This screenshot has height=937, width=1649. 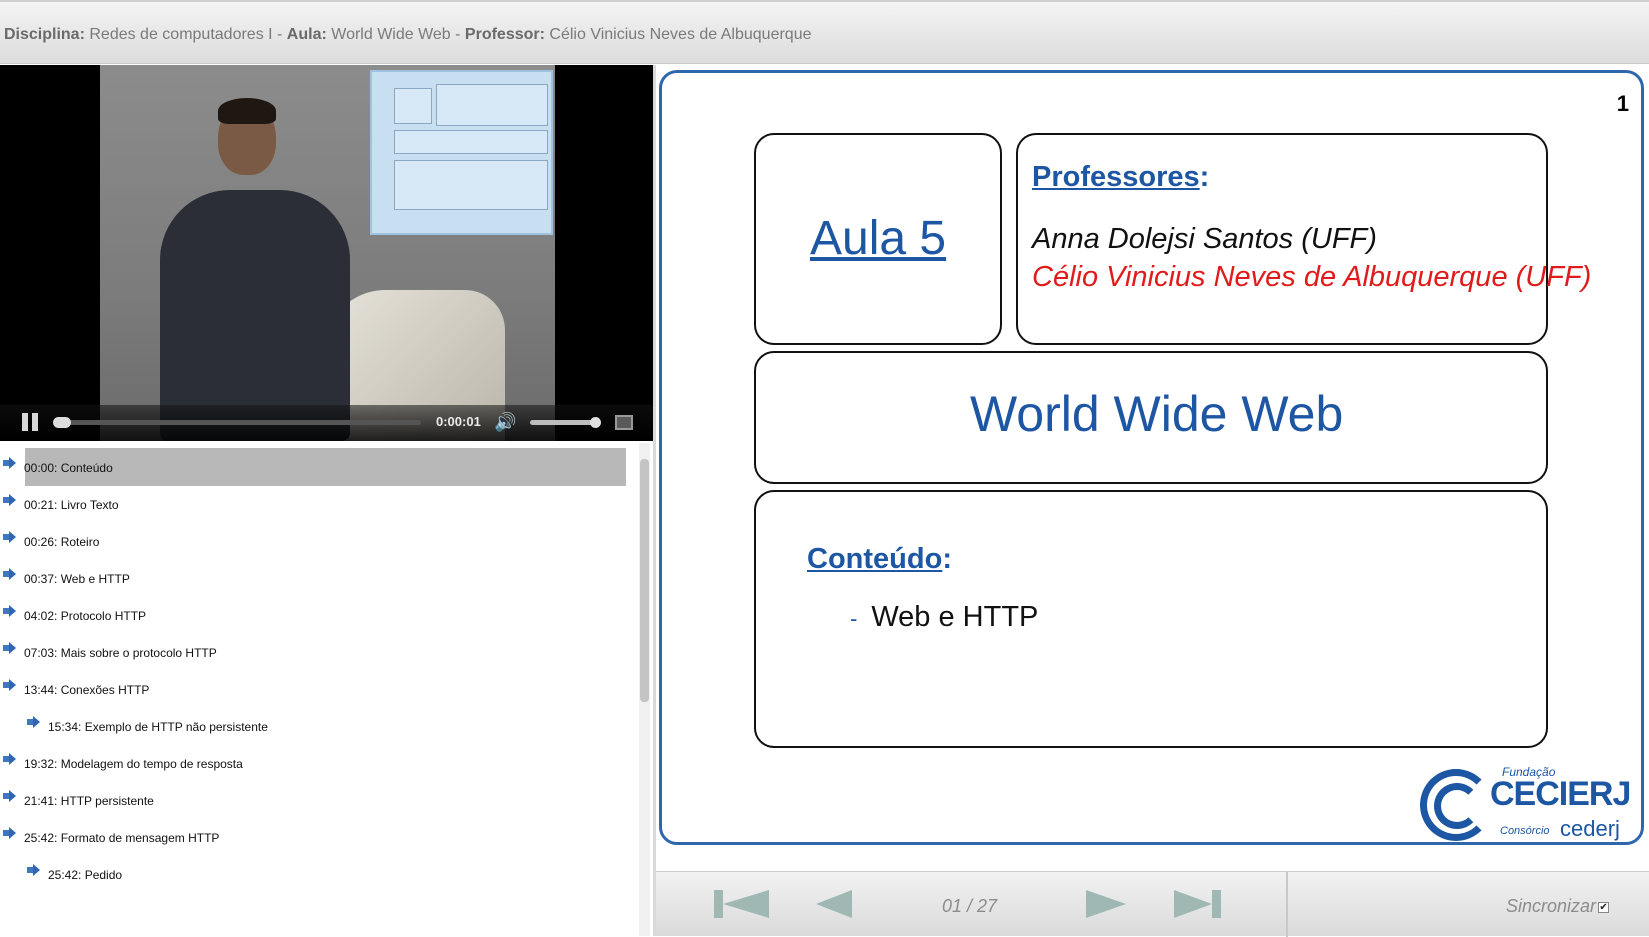 I want to click on professor-label: Professor:, so click(x=504, y=34).